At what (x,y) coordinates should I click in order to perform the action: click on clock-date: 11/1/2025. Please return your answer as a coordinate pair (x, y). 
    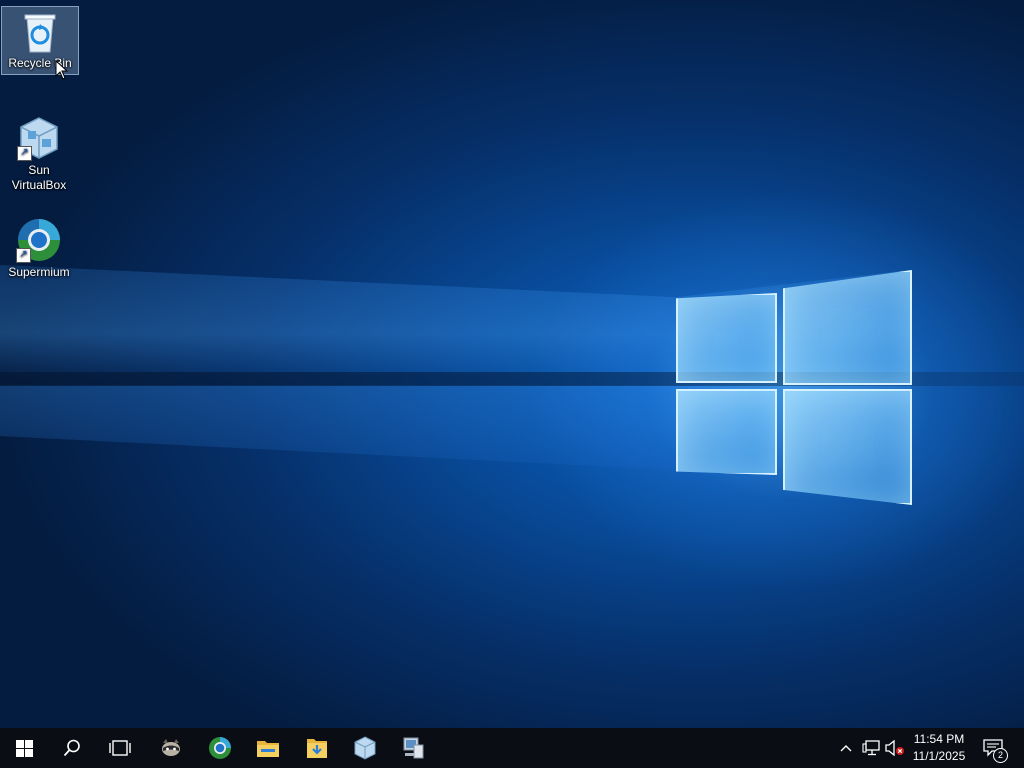
    Looking at the image, I should click on (939, 756).